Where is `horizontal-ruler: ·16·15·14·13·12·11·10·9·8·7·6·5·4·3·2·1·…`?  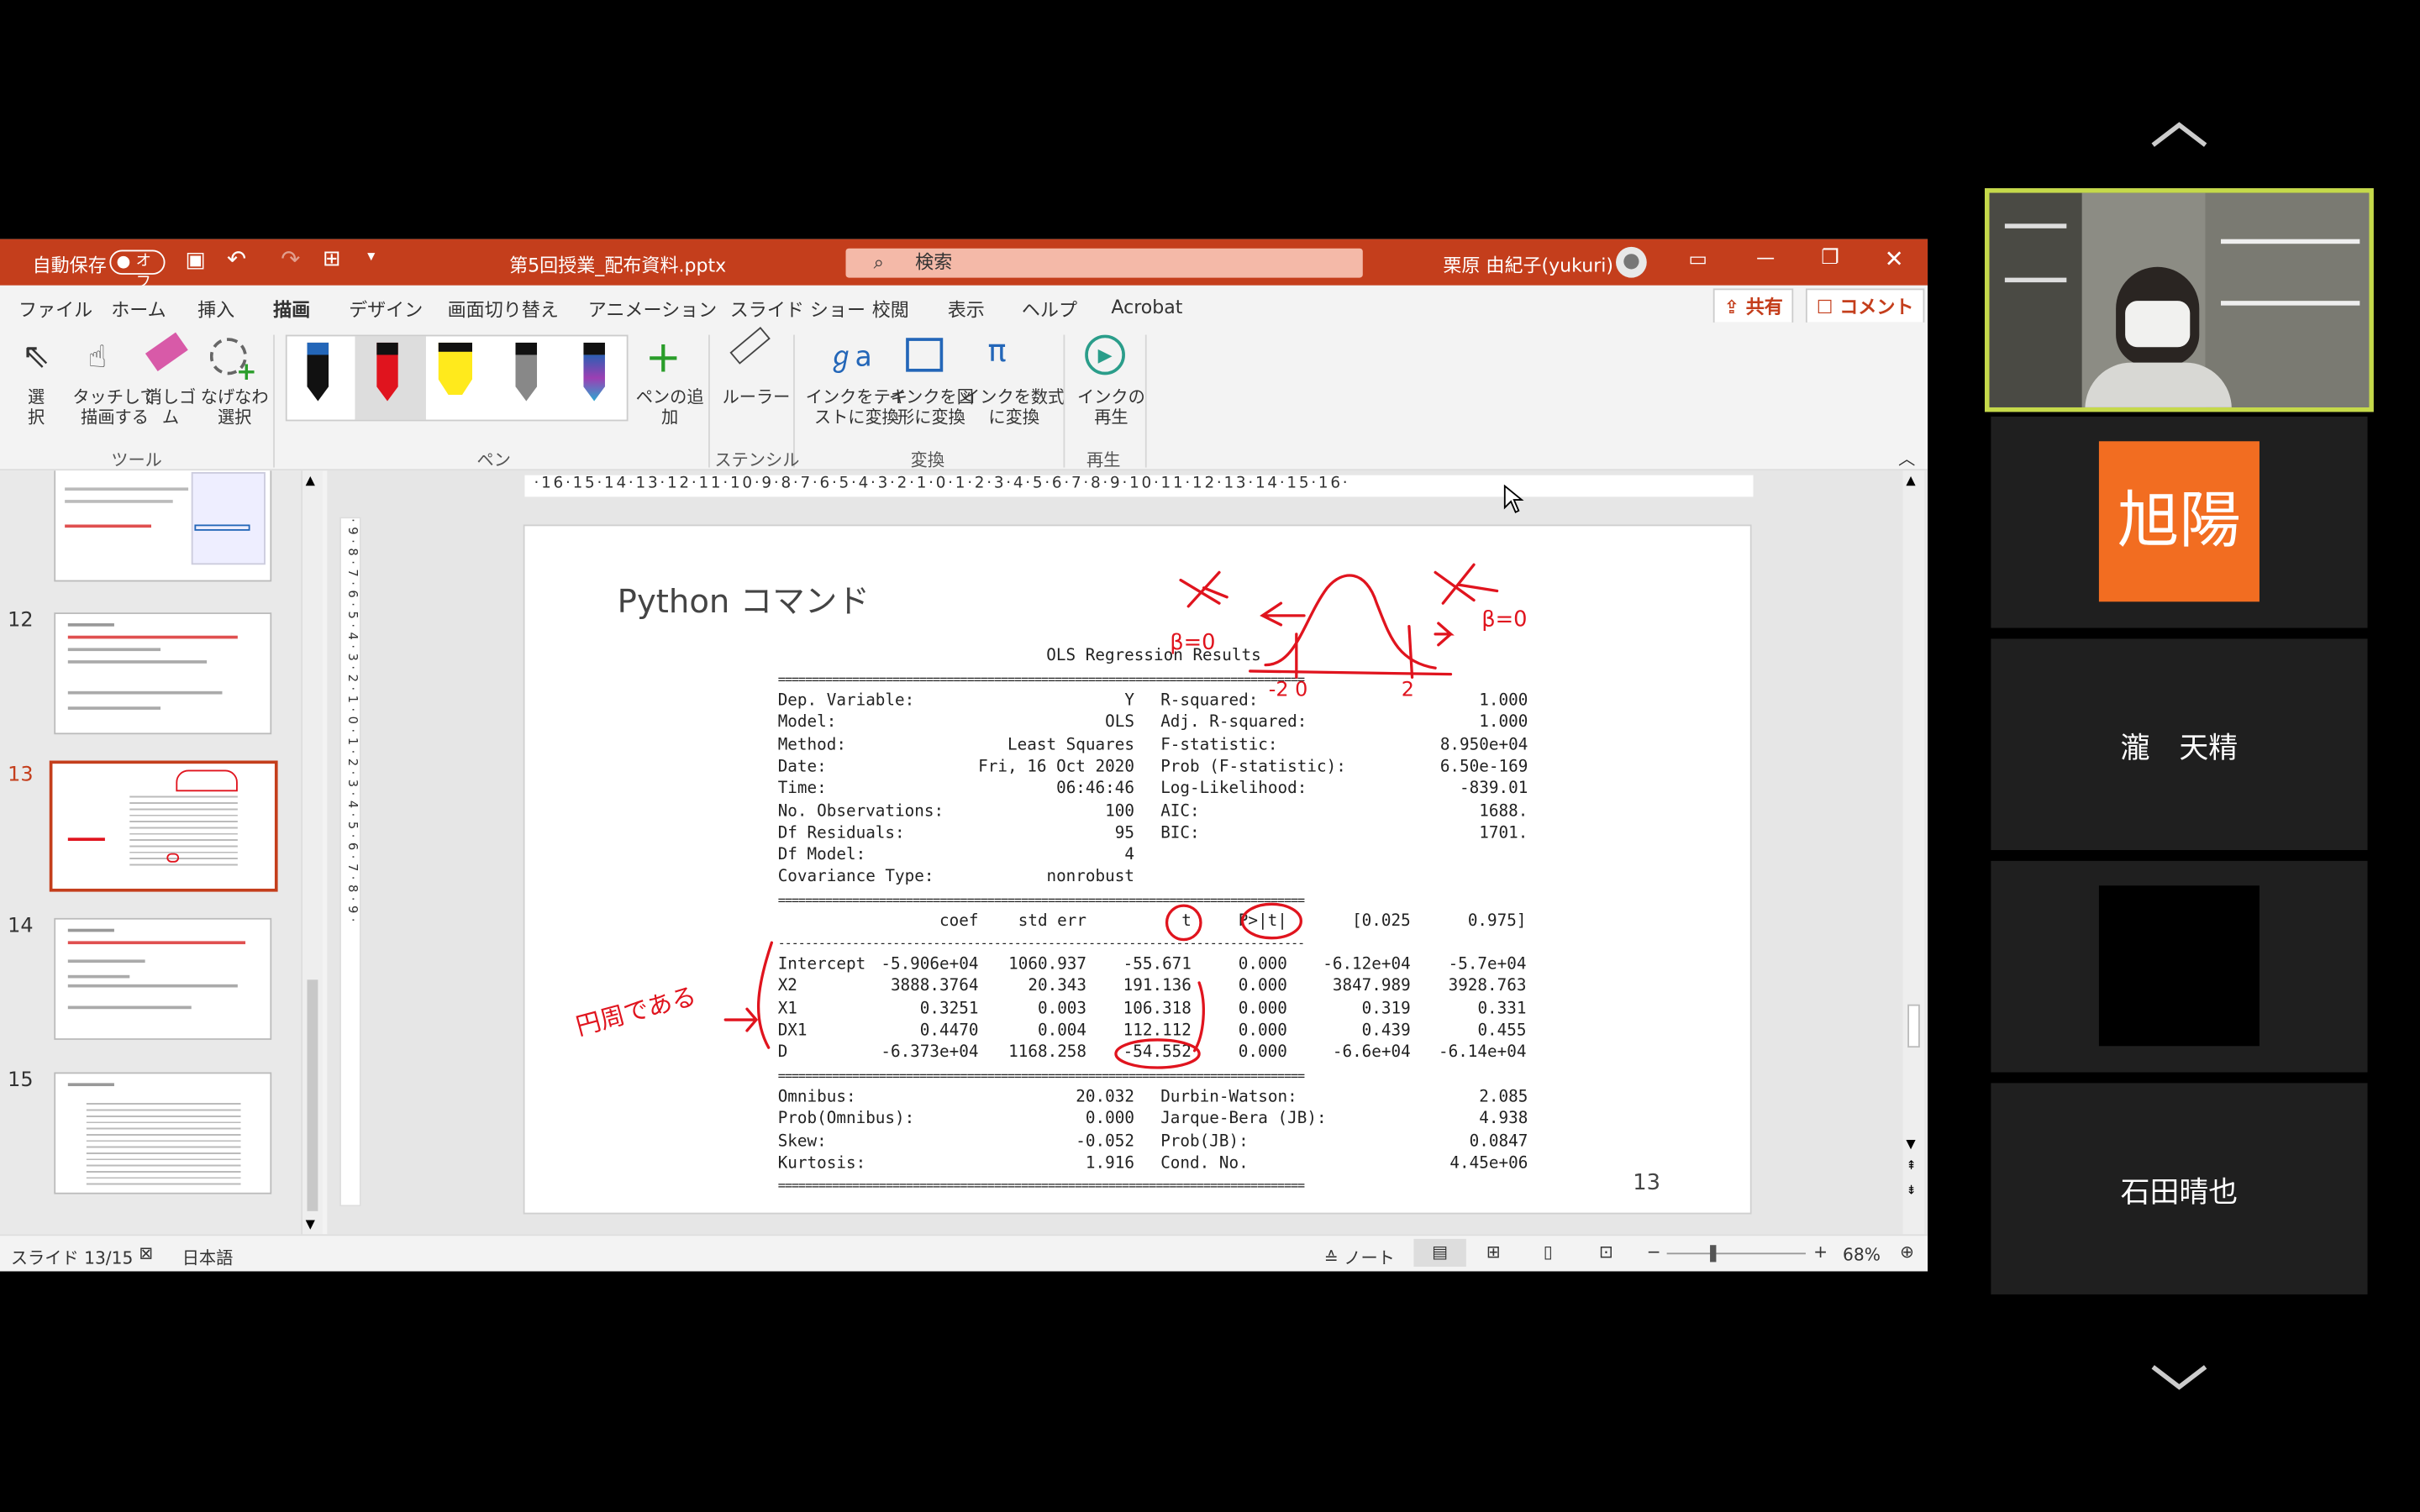 horizontal-ruler: ·16·15·14·13·12·11·10·9·8·7·6·5·4·3·2·1·… is located at coordinates (1139, 486).